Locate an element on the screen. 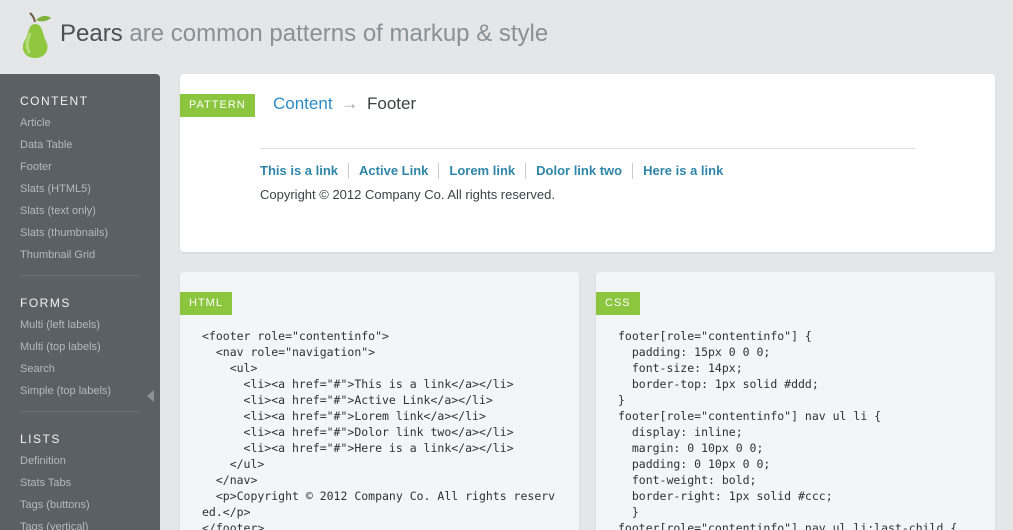  sidebar-item-slats-text-only: Slats (text only) is located at coordinates (80, 211).